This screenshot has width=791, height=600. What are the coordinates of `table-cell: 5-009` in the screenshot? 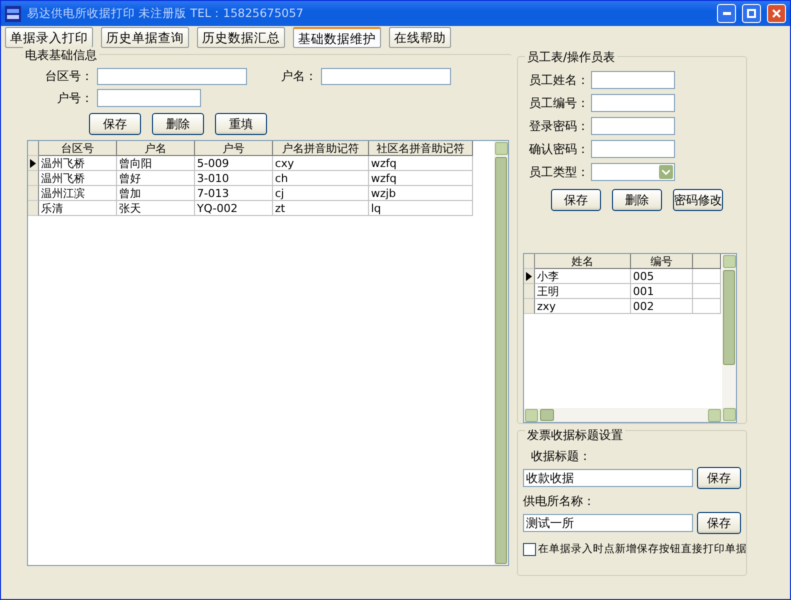 It's located at (234, 163).